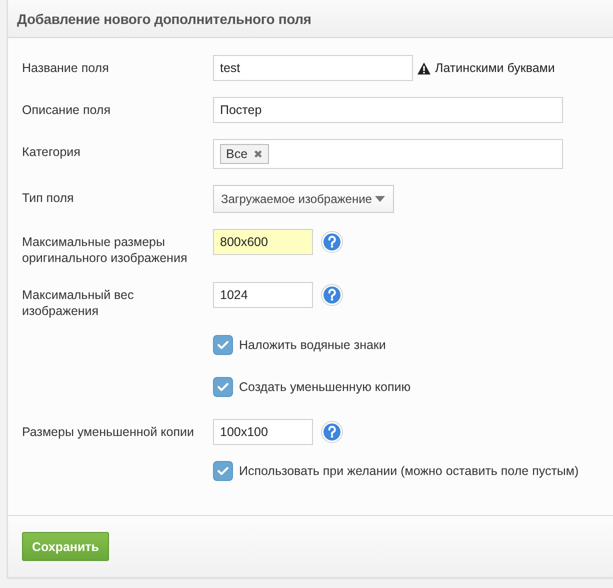  Describe the element at coordinates (495, 68) in the screenshot. I see `hint-text: Латинскими буквами` at that location.